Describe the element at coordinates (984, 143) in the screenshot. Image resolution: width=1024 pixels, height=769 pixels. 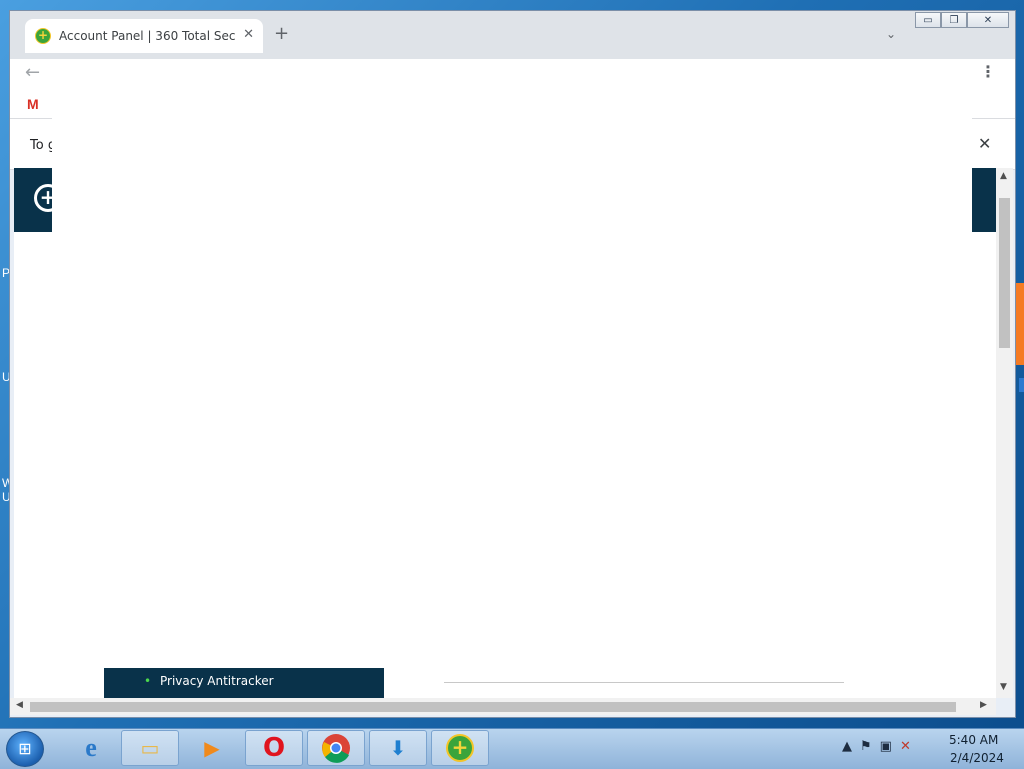
I see `info-bar-close-icon: ✕` at that location.